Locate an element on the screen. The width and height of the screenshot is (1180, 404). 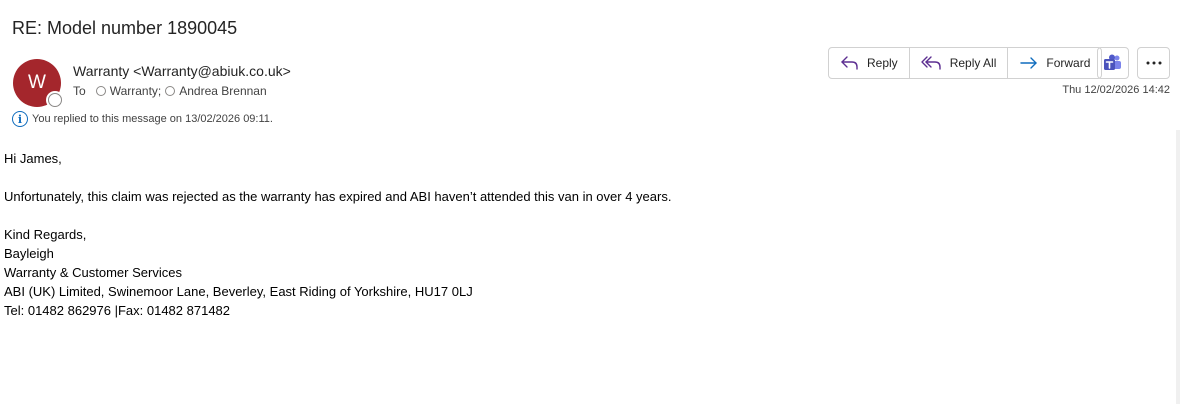
reply-all-label: Reply All is located at coordinates (973, 63).